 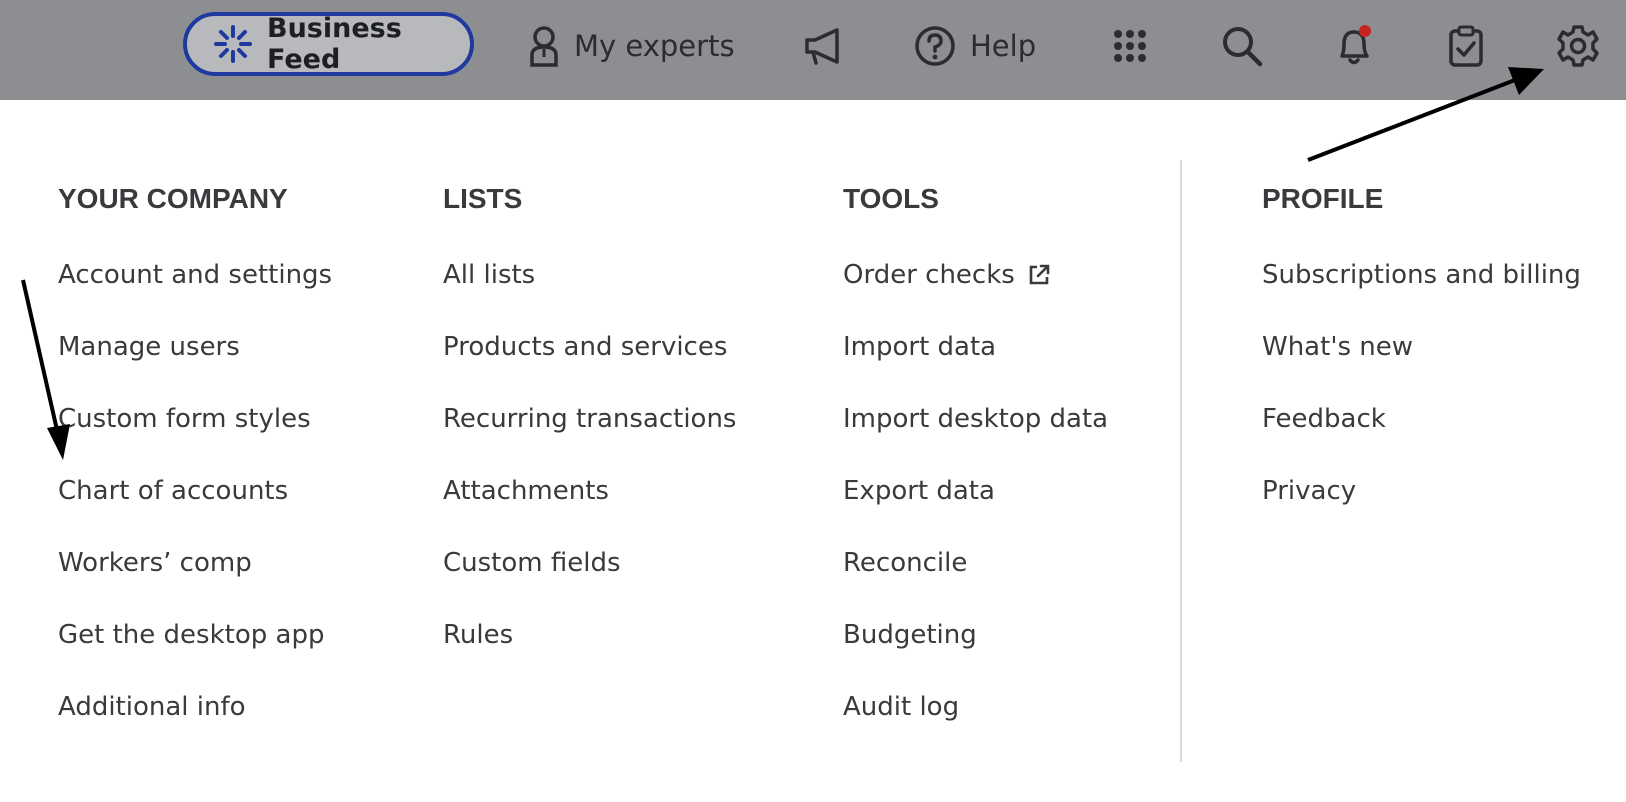 What do you see at coordinates (929, 275) in the screenshot?
I see `order-checks-label: Order checks` at bounding box center [929, 275].